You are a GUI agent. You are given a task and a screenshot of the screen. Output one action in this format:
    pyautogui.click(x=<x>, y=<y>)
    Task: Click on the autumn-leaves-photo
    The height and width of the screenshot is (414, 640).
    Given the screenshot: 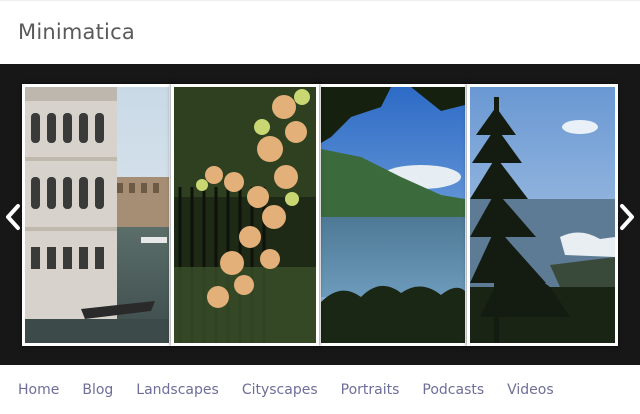 What is the action you would take?
    pyautogui.click(x=245, y=215)
    